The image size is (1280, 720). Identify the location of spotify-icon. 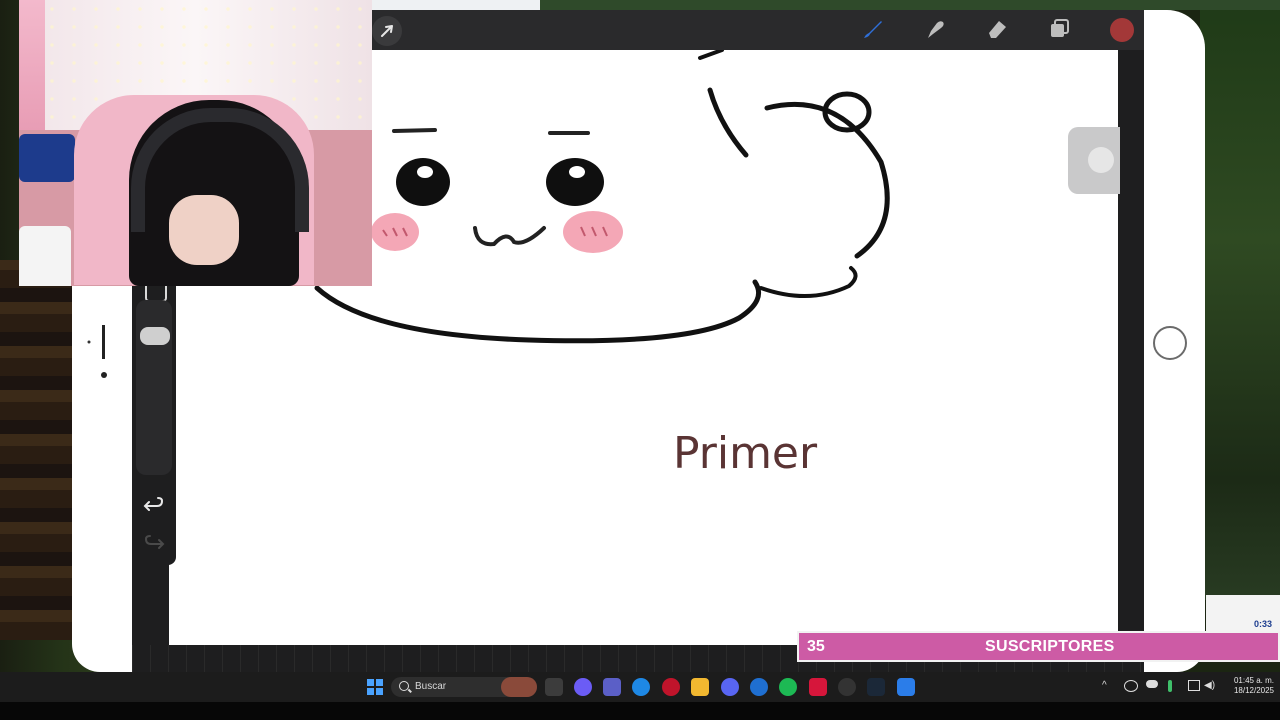
(788, 687).